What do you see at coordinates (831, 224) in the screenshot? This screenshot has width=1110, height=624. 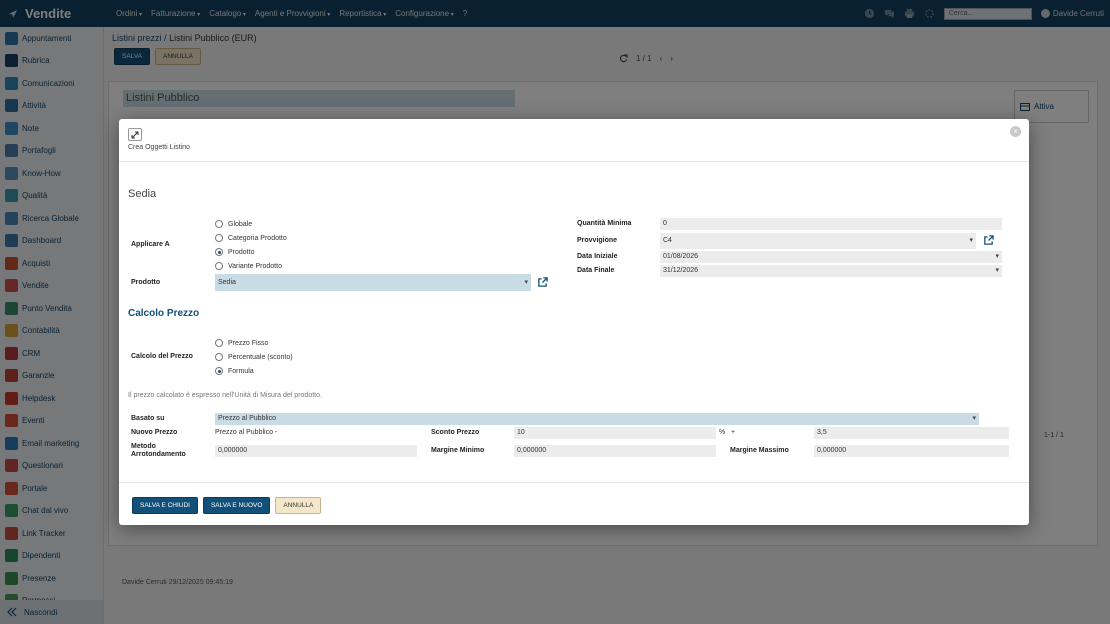 I see `quantita-input: 0` at bounding box center [831, 224].